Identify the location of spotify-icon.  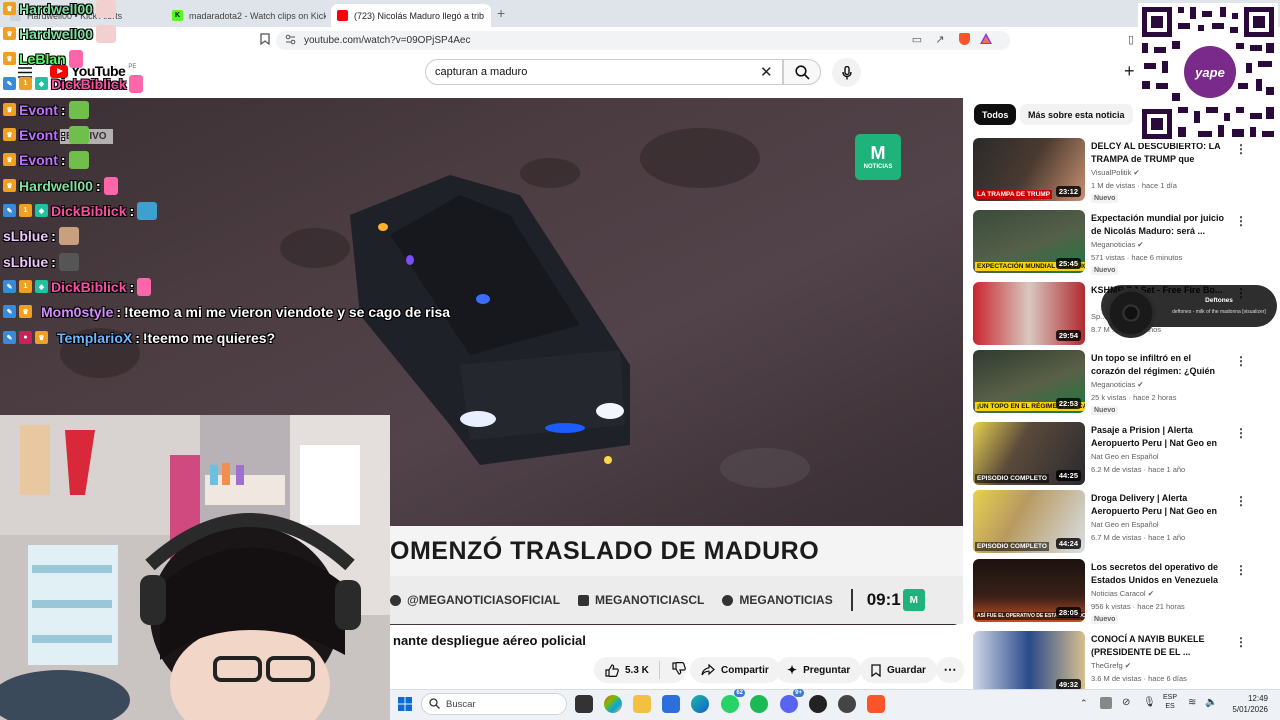
(759, 704).